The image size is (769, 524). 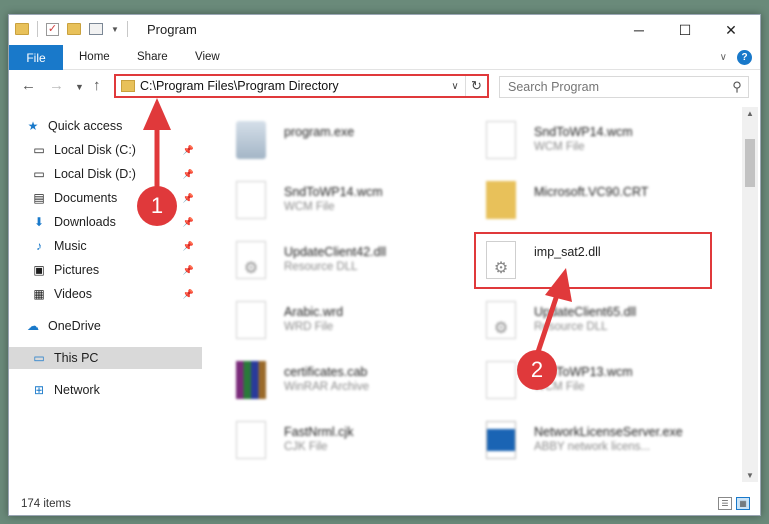 I want to click on maximize-button: ☐, so click(x=685, y=30).